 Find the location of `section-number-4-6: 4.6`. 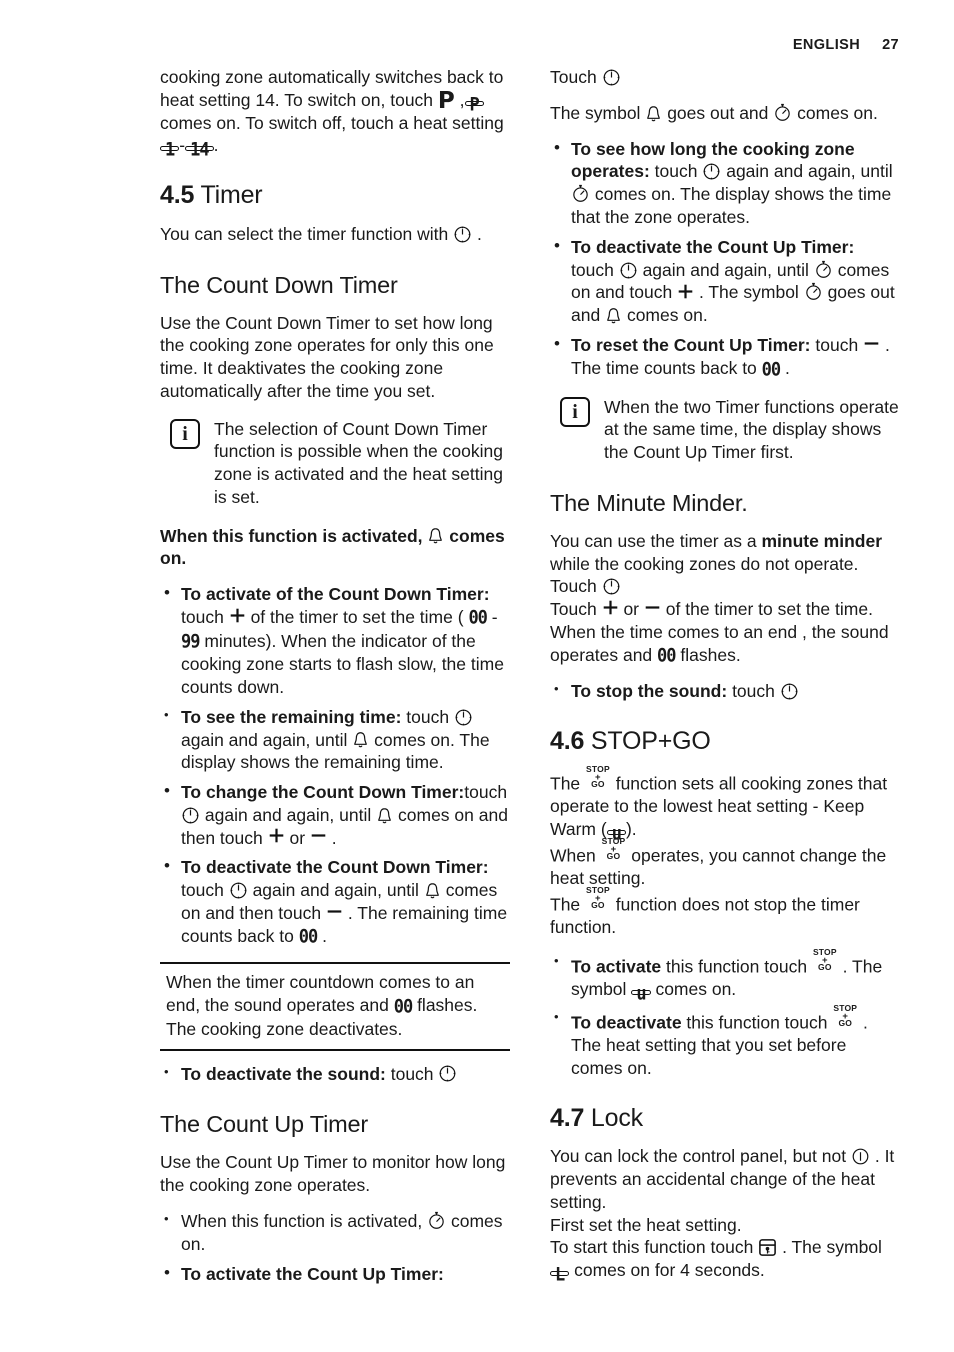

section-number-4-6: 4.6 is located at coordinates (567, 741).